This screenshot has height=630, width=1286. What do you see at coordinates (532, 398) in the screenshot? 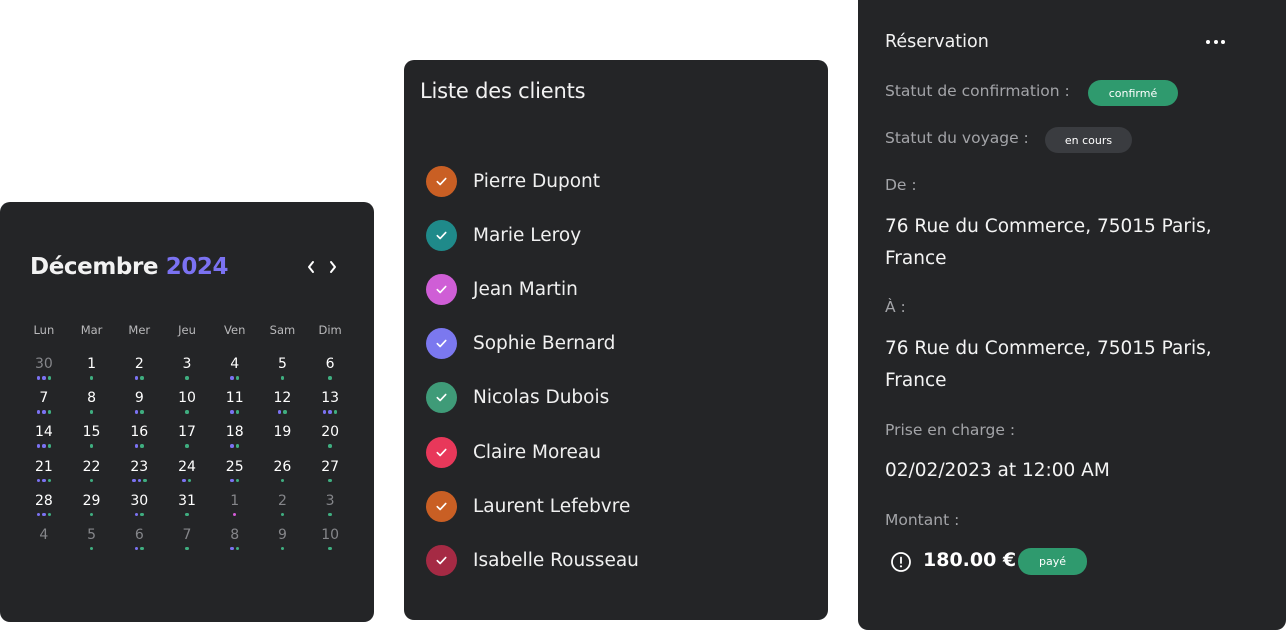
I see `client-item: Nicolas Dubois` at bounding box center [532, 398].